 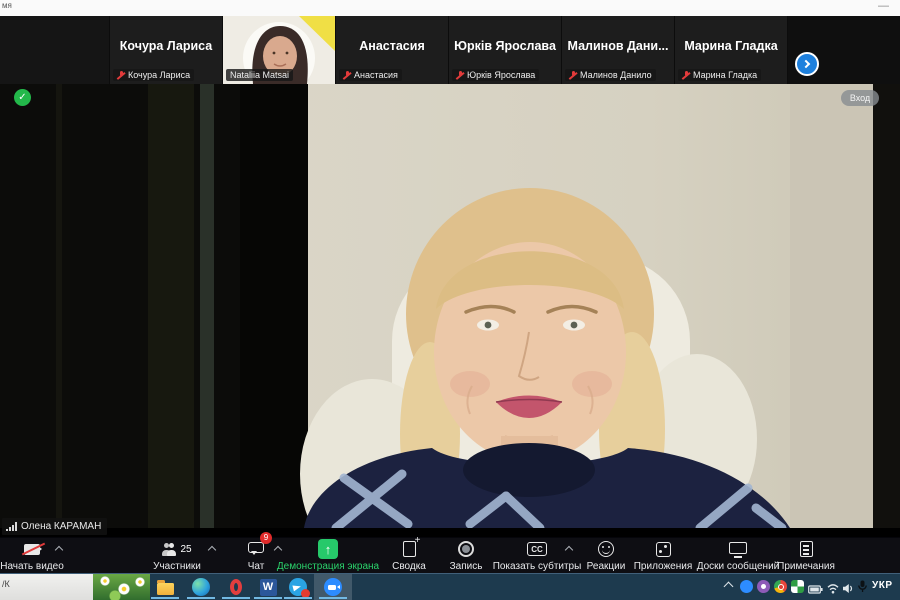 What do you see at coordinates (33, 549) in the screenshot?
I see `video-camera-off-icon` at bounding box center [33, 549].